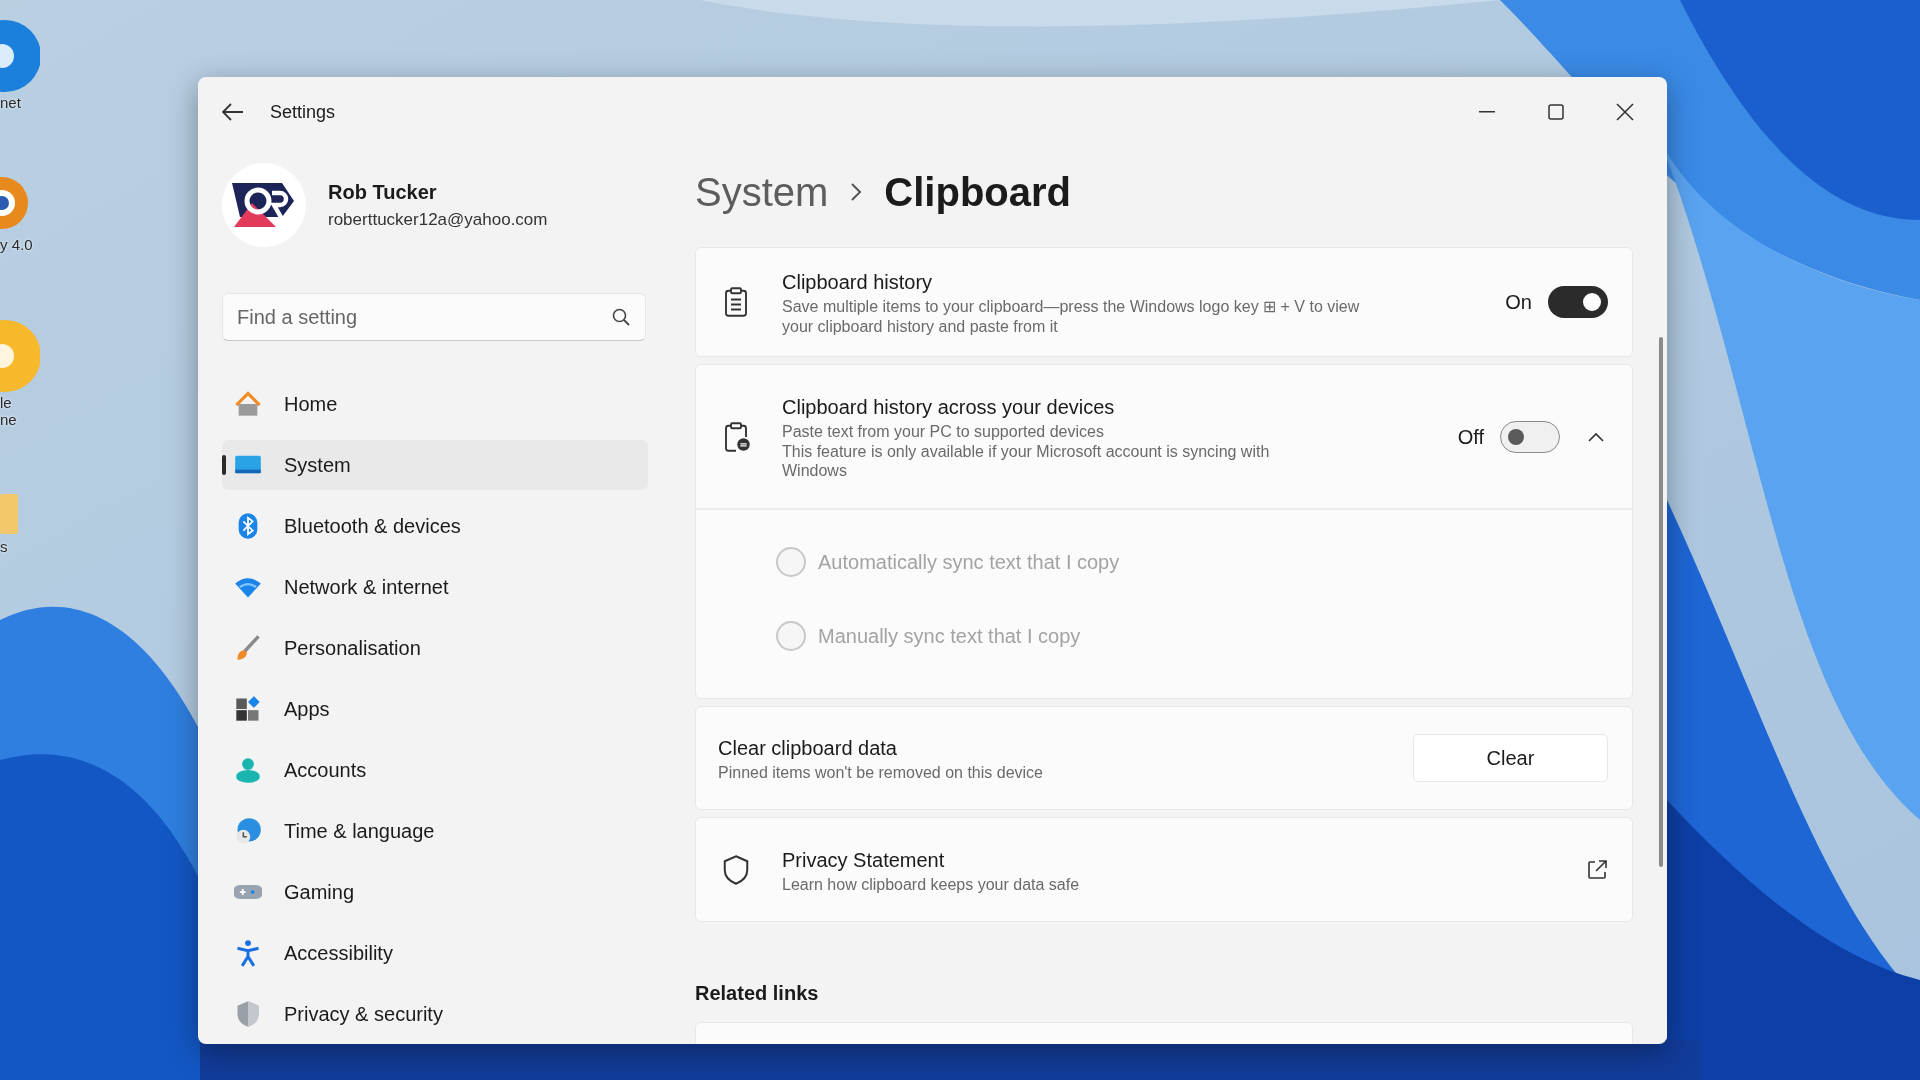  Describe the element at coordinates (435, 709) in the screenshot. I see `nav-item: Apps` at that location.